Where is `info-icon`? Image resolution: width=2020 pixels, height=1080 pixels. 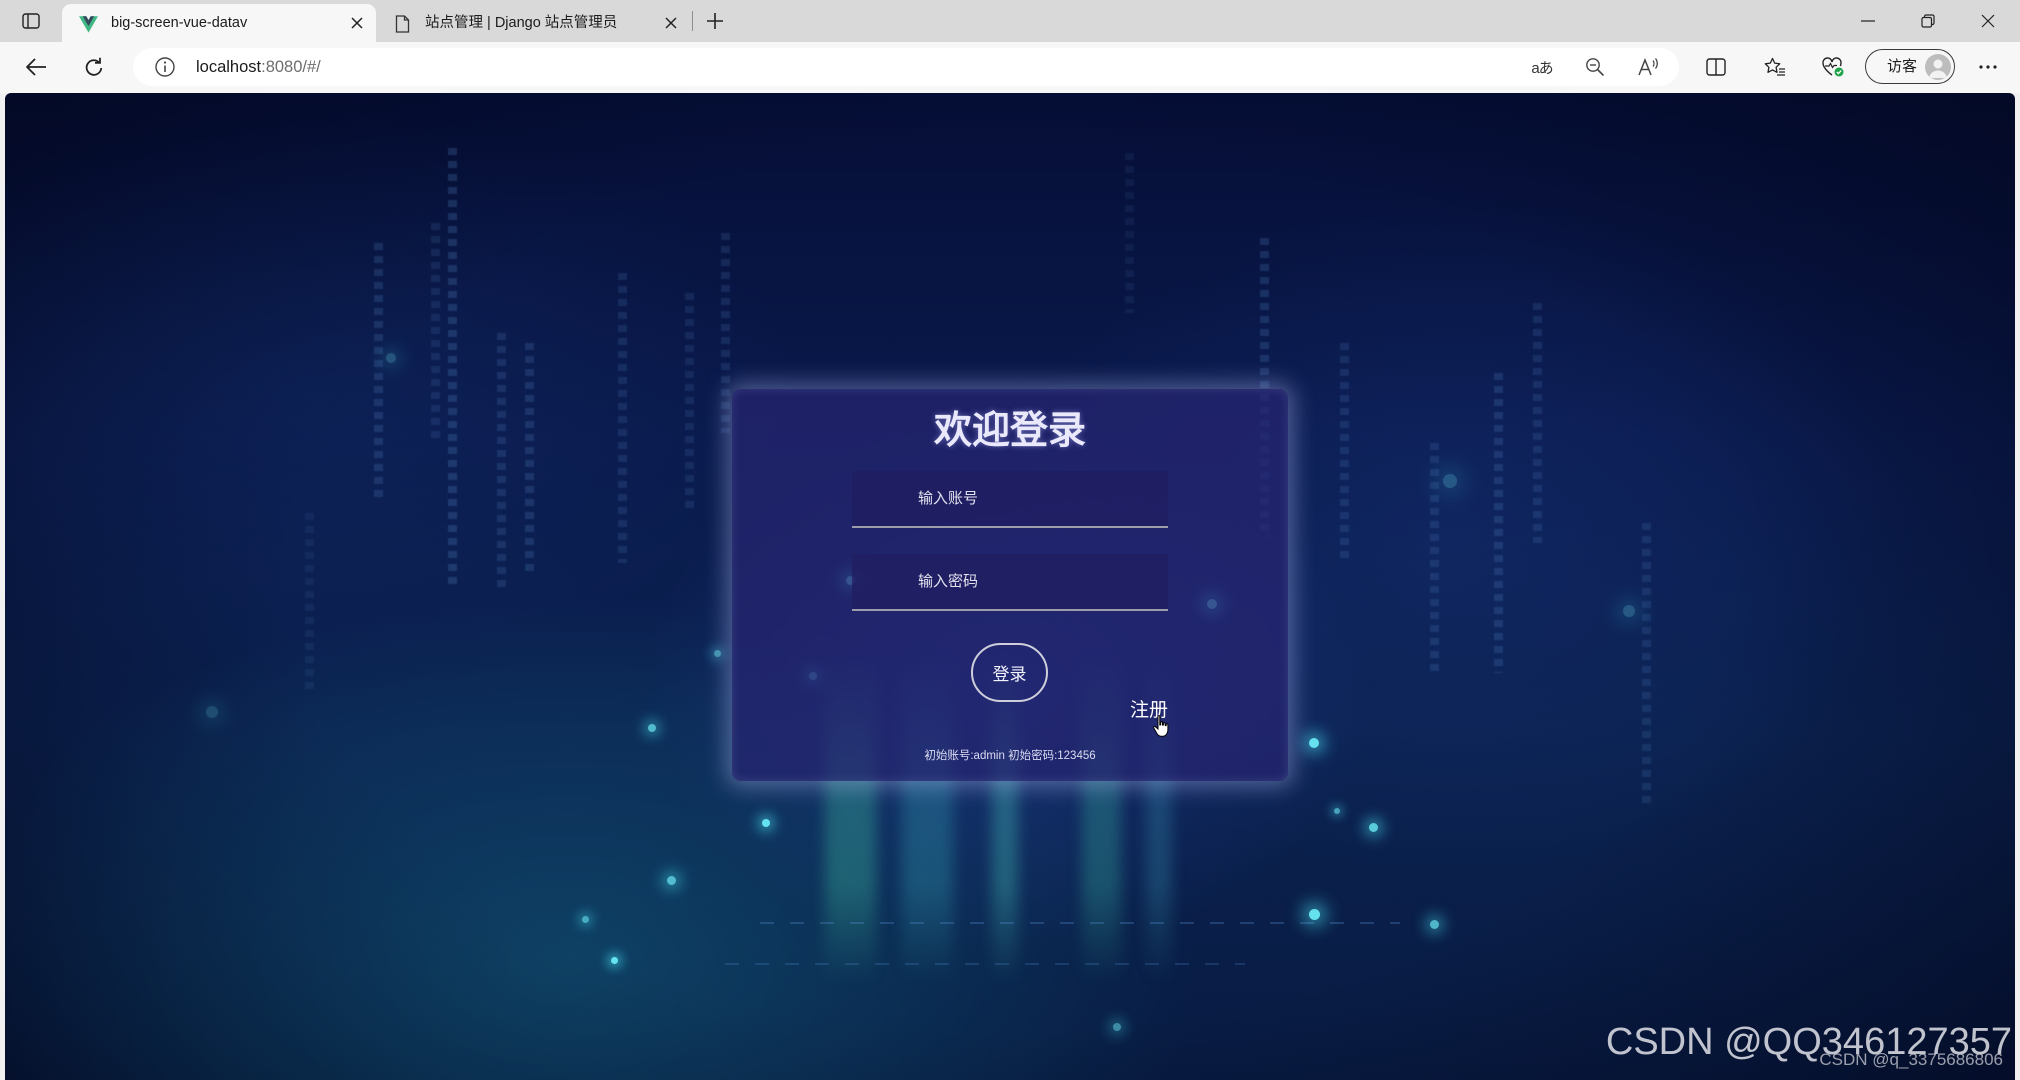
info-icon is located at coordinates (165, 69).